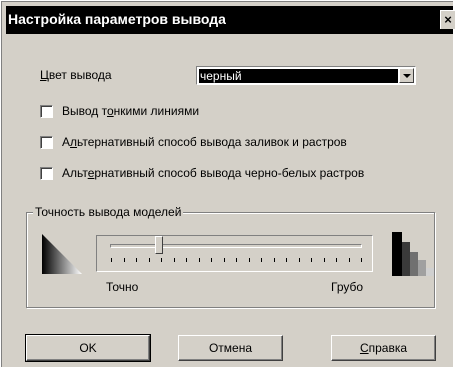 Image resolution: width=455 pixels, height=368 pixels. Describe the element at coordinates (236, 260) in the screenshot. I see `slider-ticks` at that location.